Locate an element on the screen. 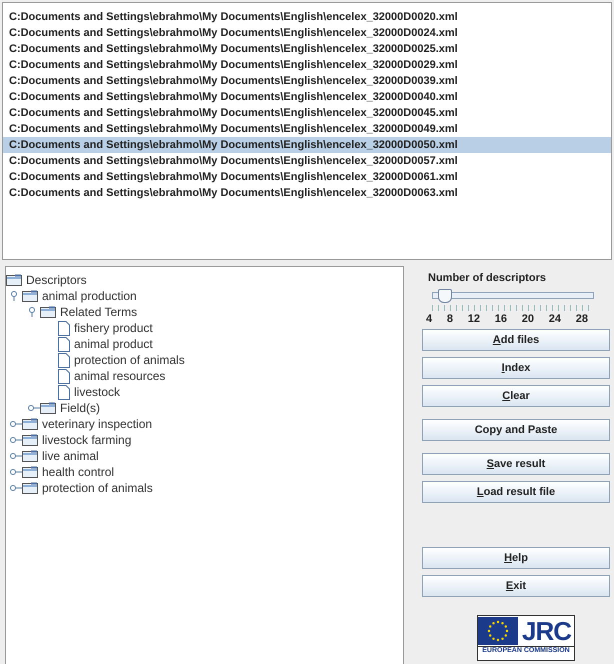 The width and height of the screenshot is (614, 664). file-path: C:Documents and Settings\ebrahmo\My Documents\English\encelex_32000D0050.xml is located at coordinates (307, 145).